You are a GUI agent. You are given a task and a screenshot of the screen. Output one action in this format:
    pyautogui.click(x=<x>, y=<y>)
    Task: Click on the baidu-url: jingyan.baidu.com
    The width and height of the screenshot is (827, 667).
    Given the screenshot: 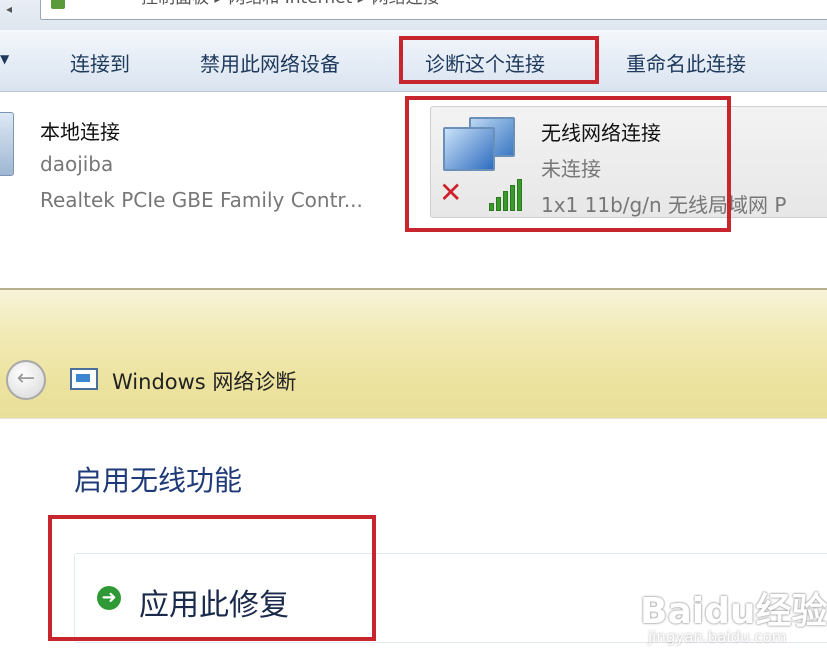 What is the action you would take?
    pyautogui.click(x=717, y=637)
    